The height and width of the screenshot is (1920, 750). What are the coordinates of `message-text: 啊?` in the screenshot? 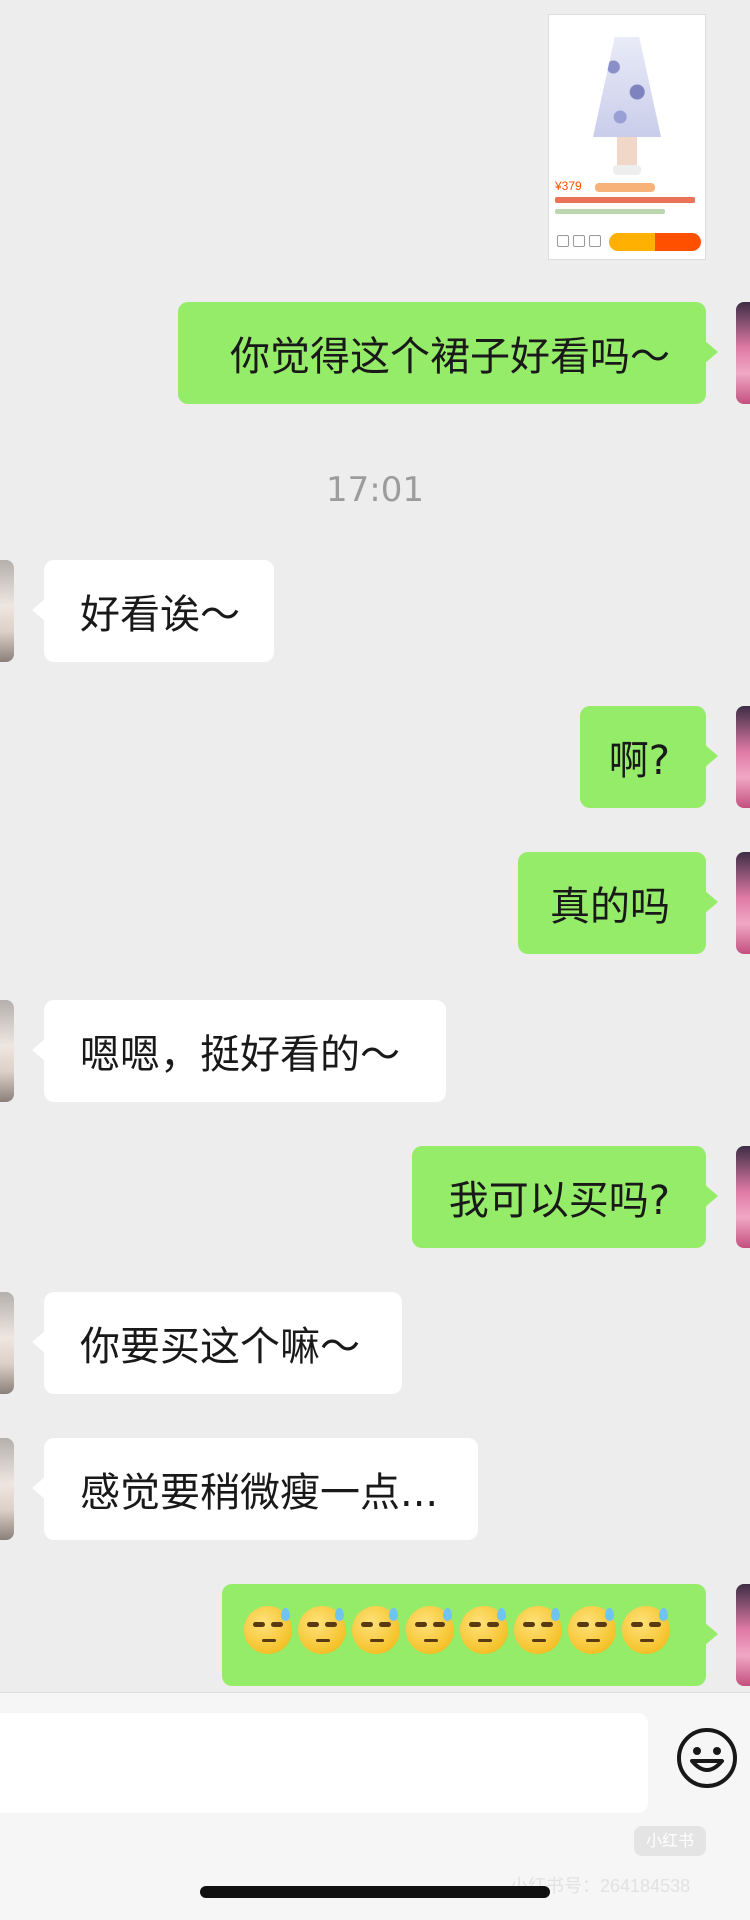 It's located at (639, 761).